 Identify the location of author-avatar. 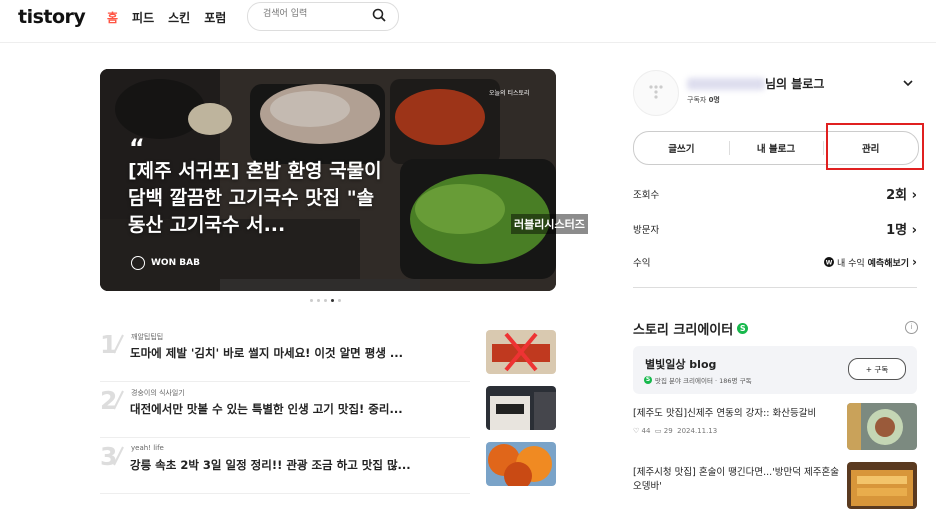
(138, 263).